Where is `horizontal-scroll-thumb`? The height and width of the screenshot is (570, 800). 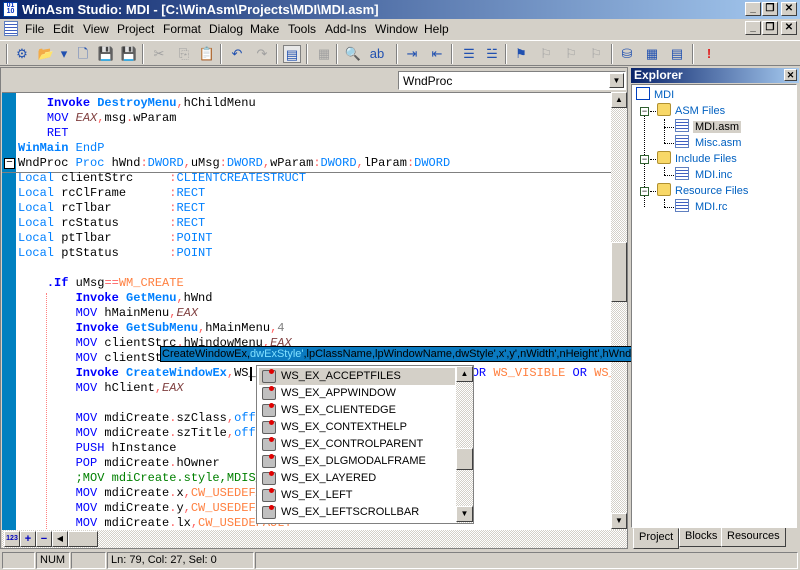 horizontal-scroll-thumb is located at coordinates (83, 539).